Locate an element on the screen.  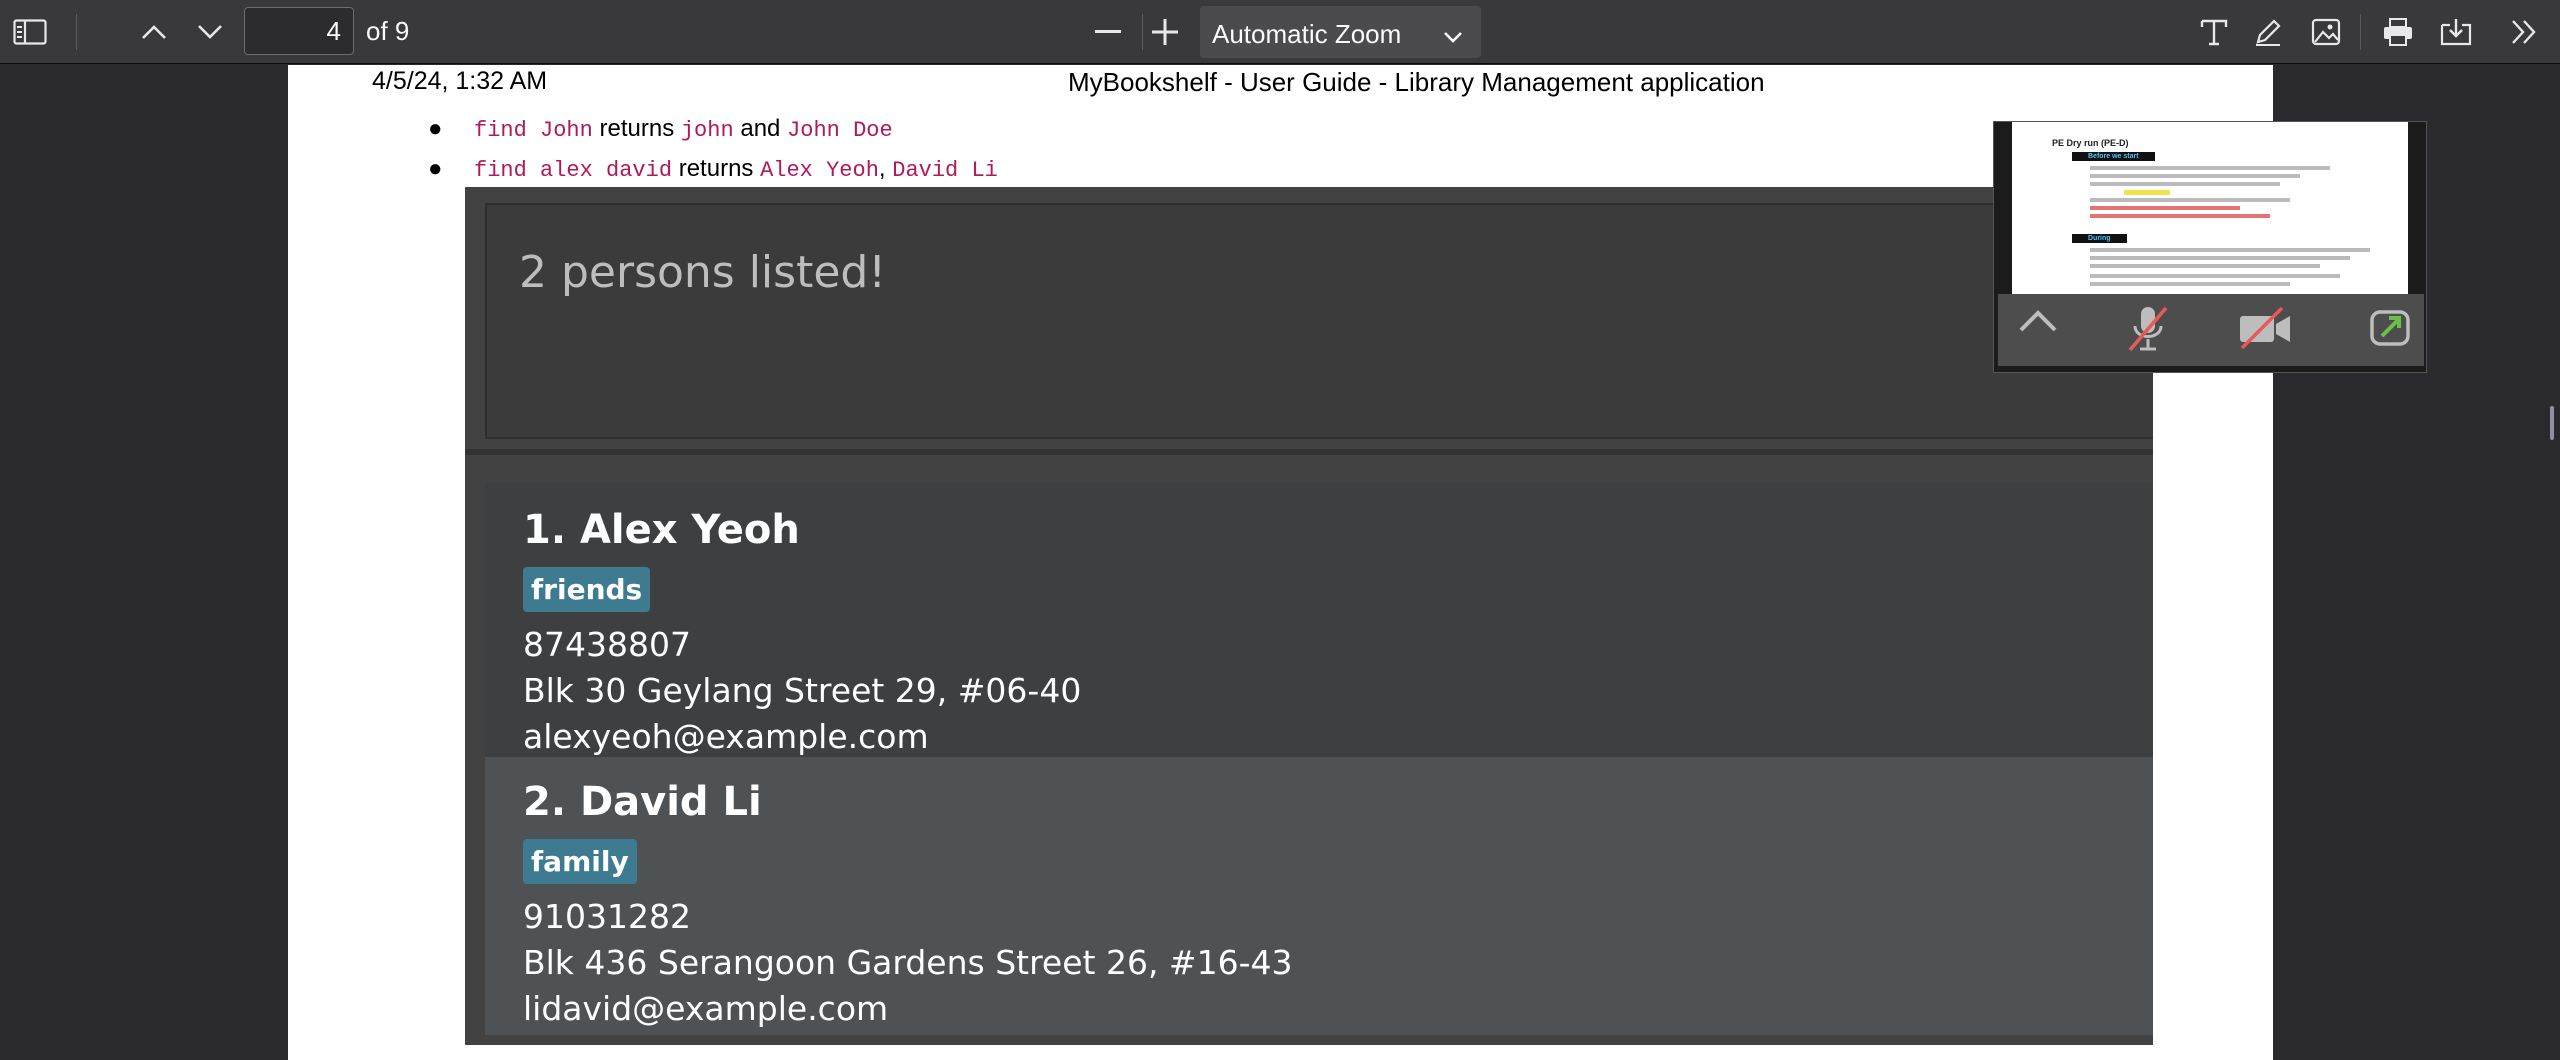
list-text: and is located at coordinates (760, 128).